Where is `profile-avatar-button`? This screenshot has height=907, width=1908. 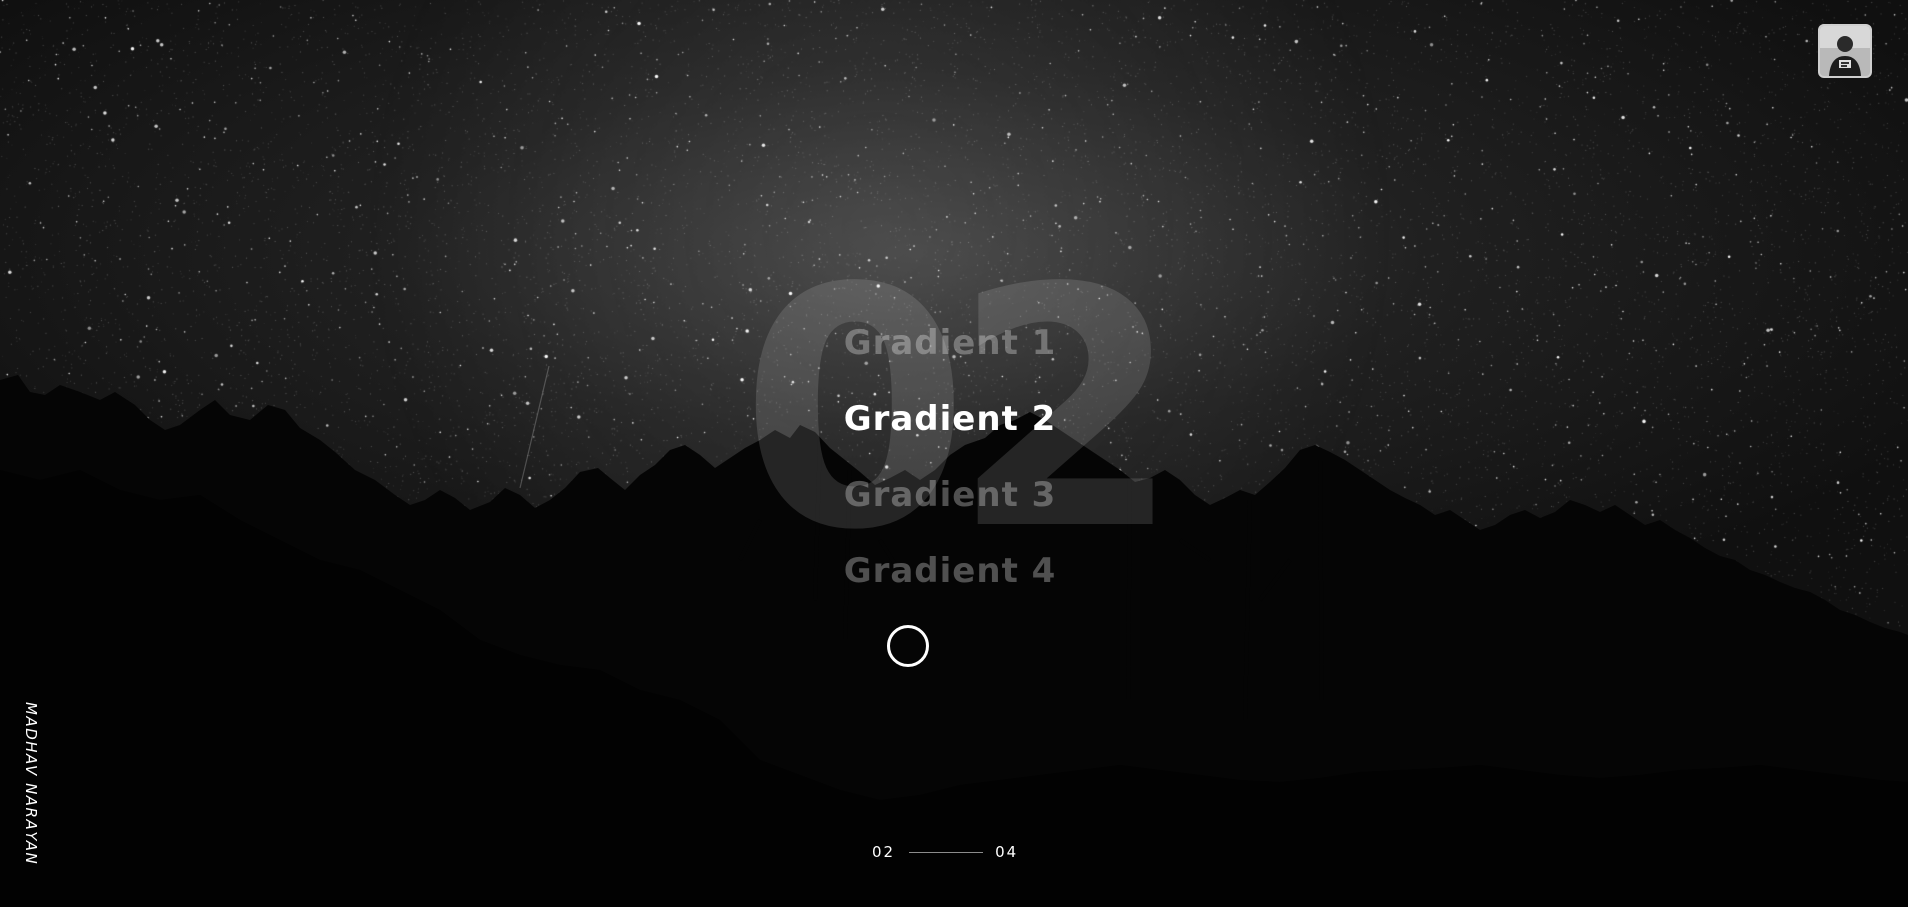 profile-avatar-button is located at coordinates (1845, 51).